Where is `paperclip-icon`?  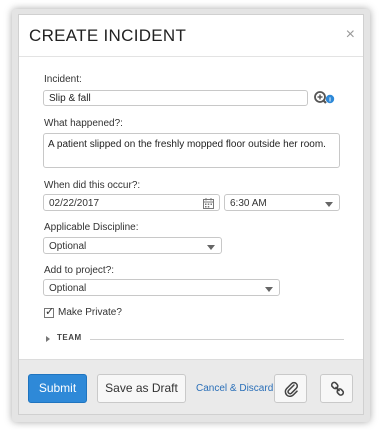 paperclip-icon is located at coordinates (291, 389).